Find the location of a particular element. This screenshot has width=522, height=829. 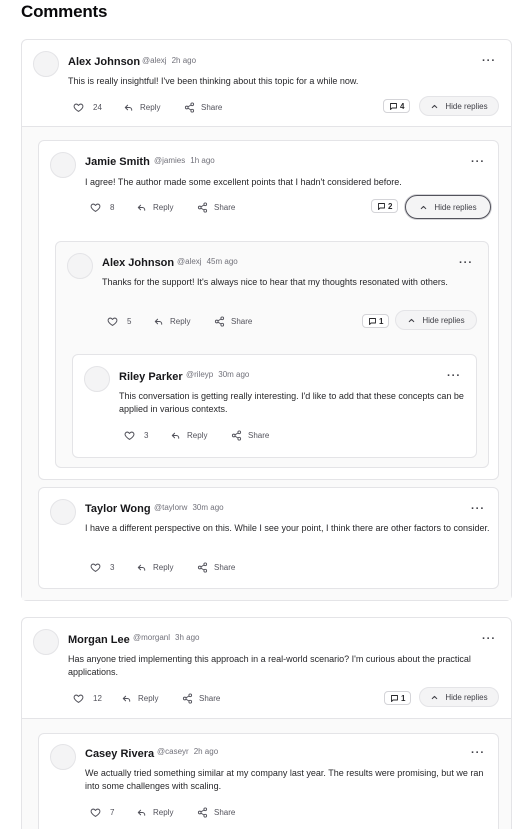

comment-meta: @alexj 2h ago is located at coordinates (169, 60).